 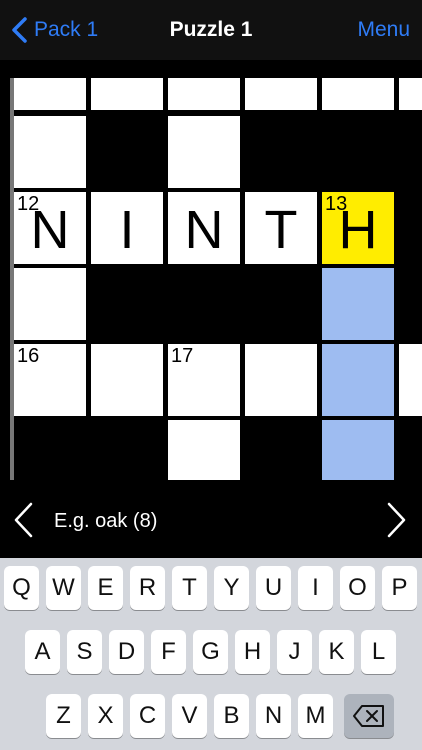 I want to click on key-s: S, so click(x=84, y=652).